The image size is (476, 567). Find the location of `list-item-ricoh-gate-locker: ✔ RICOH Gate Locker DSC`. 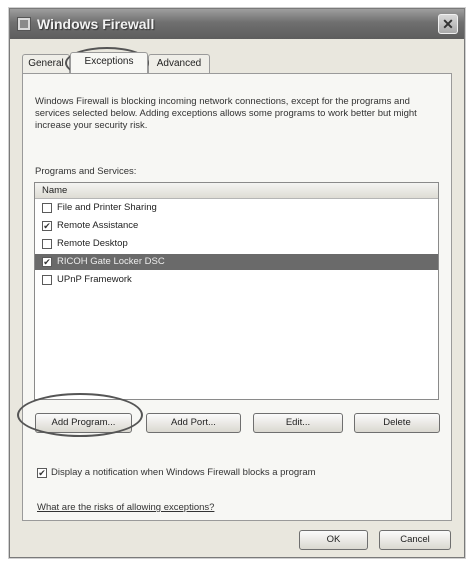

list-item-ricoh-gate-locker: ✔ RICOH Gate Locker DSC is located at coordinates (236, 262).